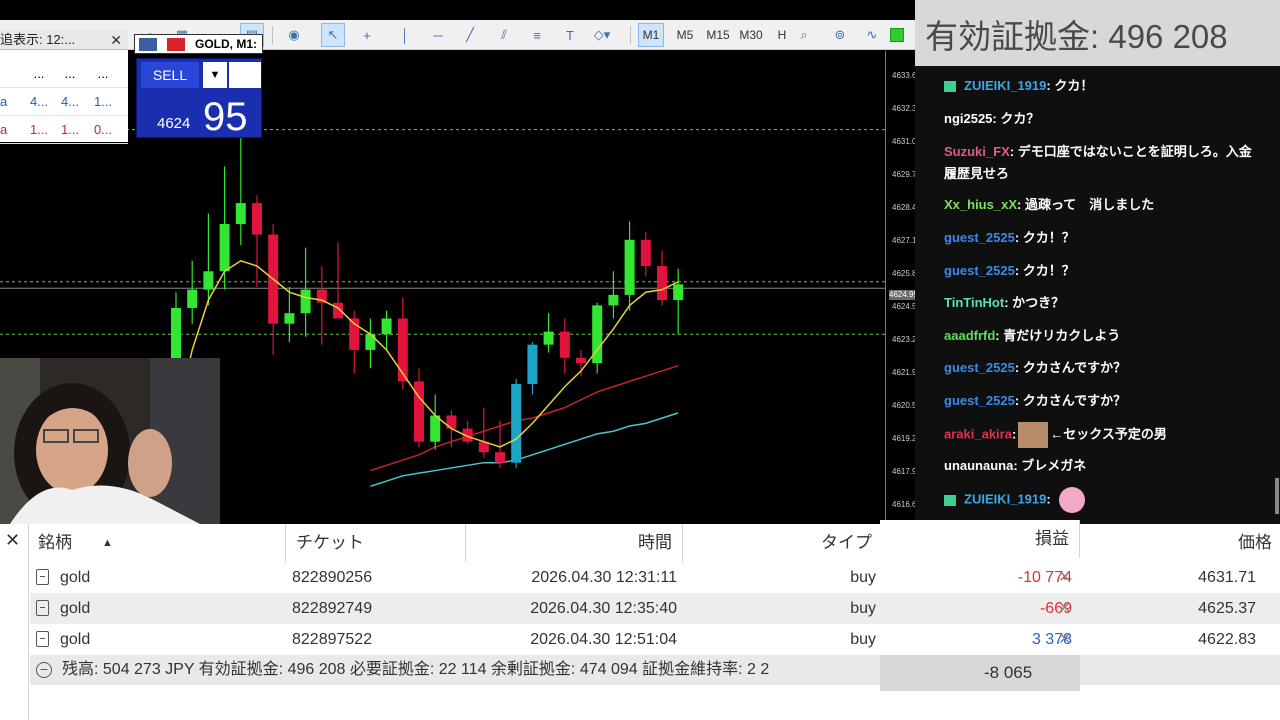  I want to click on chat-text: : クカ？, so click(1016, 118).